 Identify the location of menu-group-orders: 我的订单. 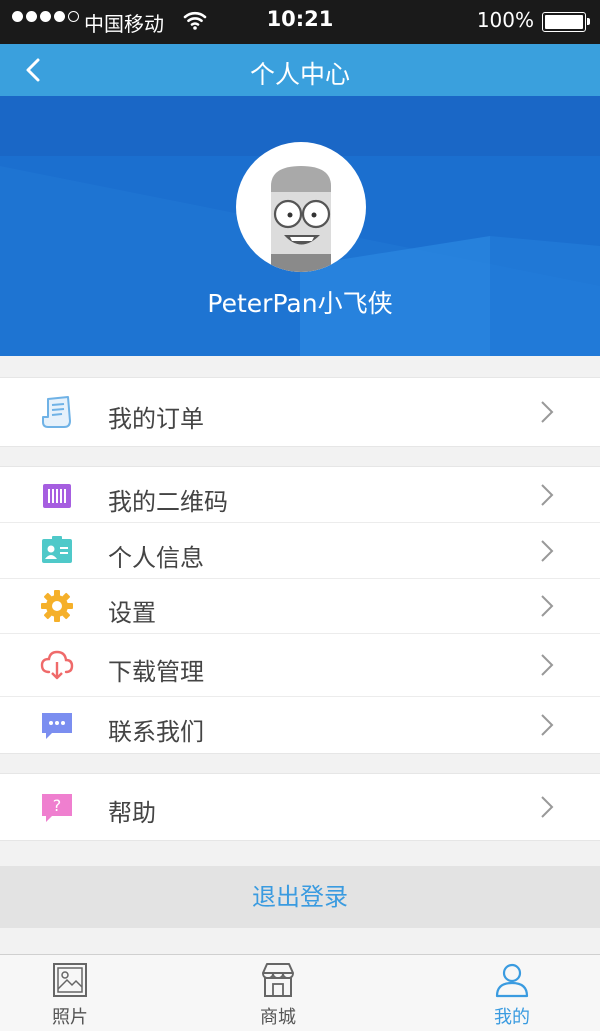
(300, 412).